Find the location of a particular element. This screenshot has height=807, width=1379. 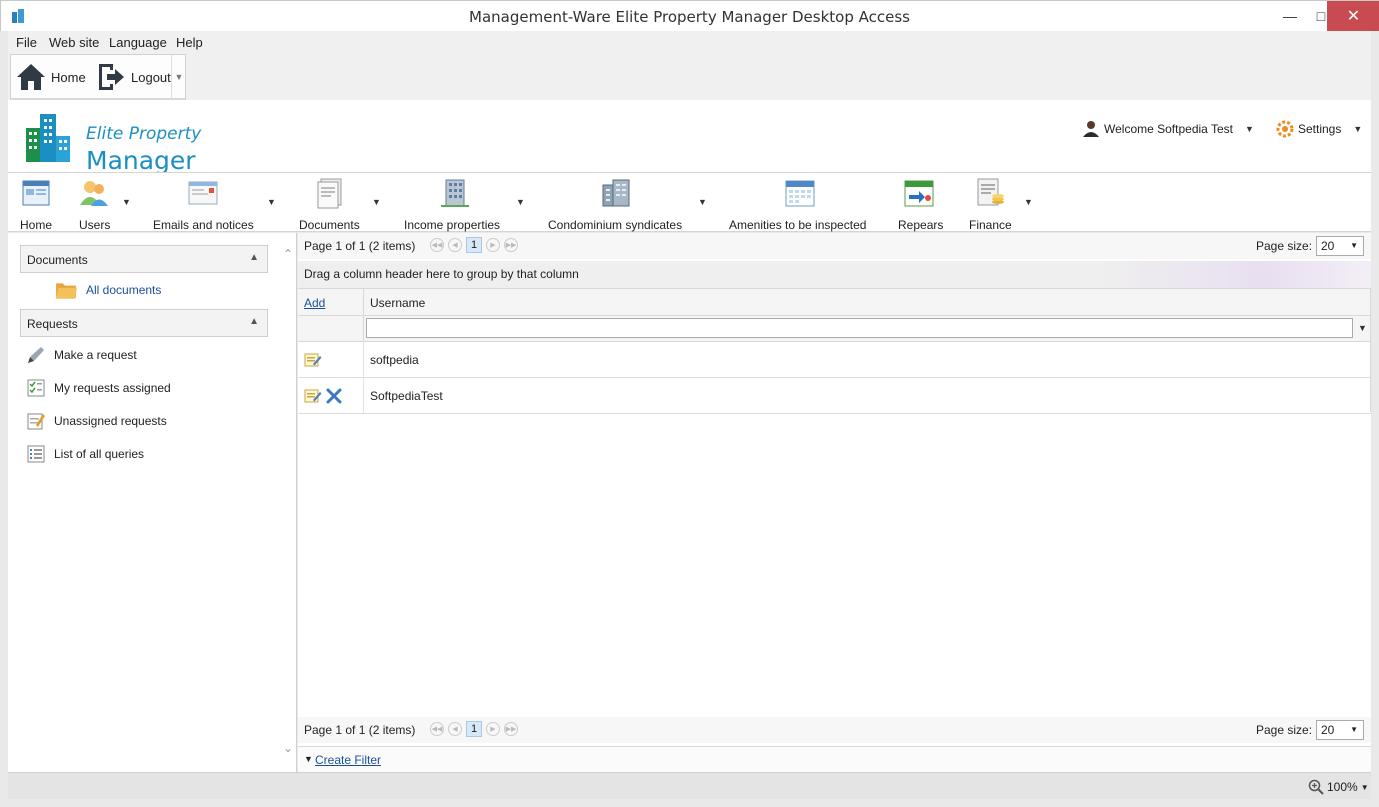

sidebar-item-make-request: Make a request is located at coordinates (81, 355).